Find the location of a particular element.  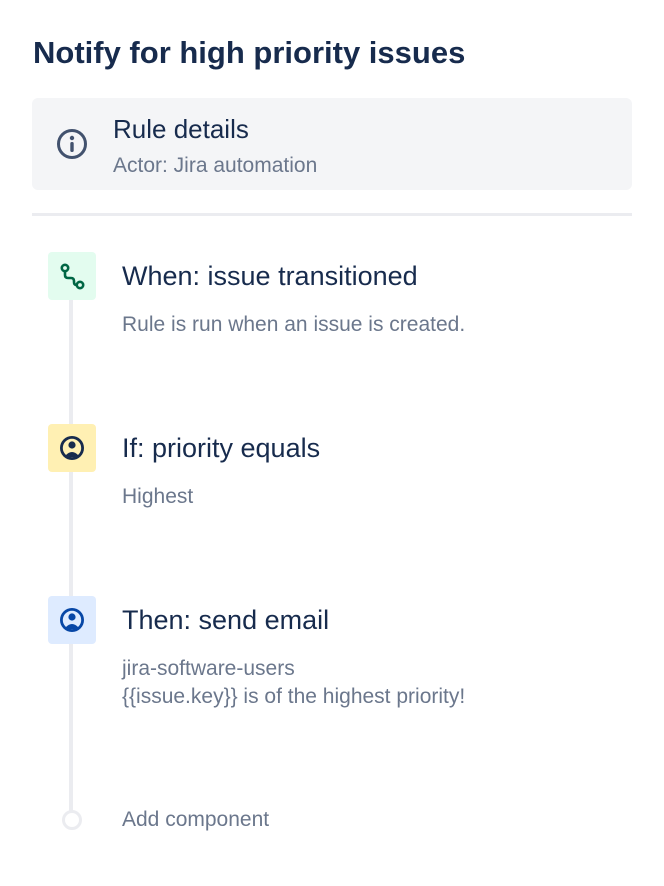

rule-details-actor: Actor: Jira automation is located at coordinates (215, 165).